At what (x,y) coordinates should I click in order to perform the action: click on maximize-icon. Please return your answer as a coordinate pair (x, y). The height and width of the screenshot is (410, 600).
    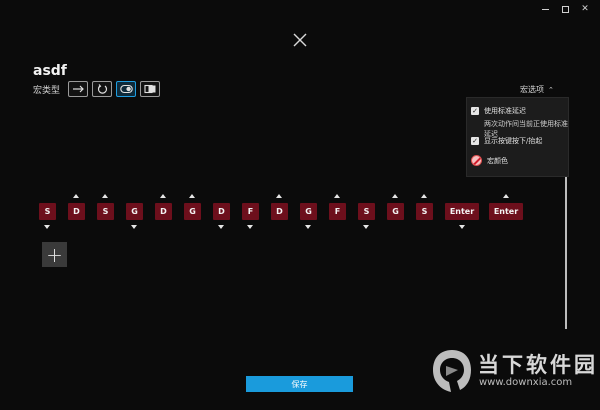
    Looking at the image, I should click on (565, 9).